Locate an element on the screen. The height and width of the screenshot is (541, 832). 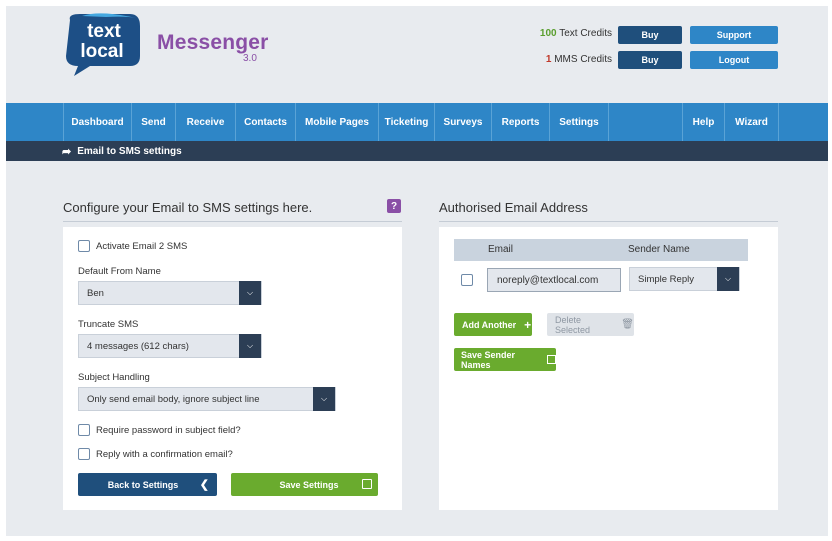
default-from-value: Ben is located at coordinates (95, 293).